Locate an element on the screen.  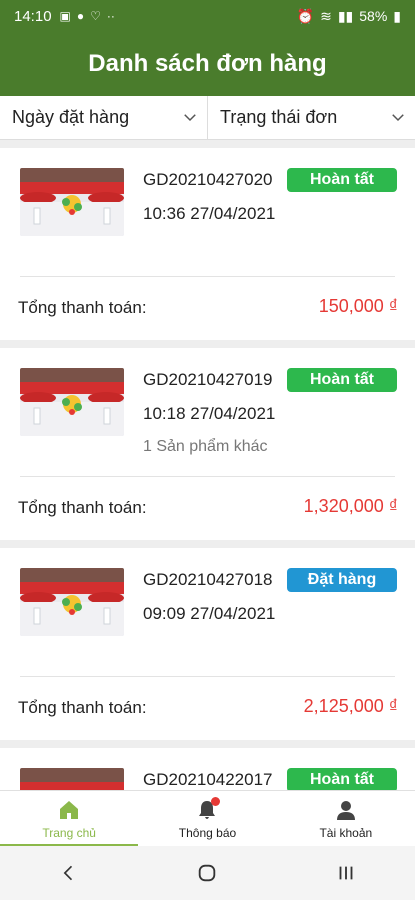
filter-order-status: Trạng thái đơn is located at coordinates (311, 117).